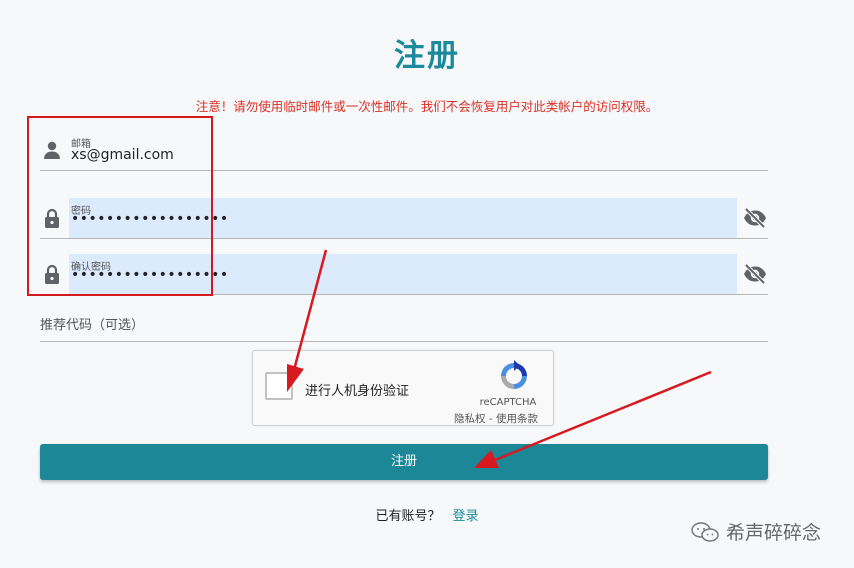 This screenshot has height=568, width=854. Describe the element at coordinates (774, 533) in the screenshot. I see `watermark-text: 希声碎碎念` at that location.